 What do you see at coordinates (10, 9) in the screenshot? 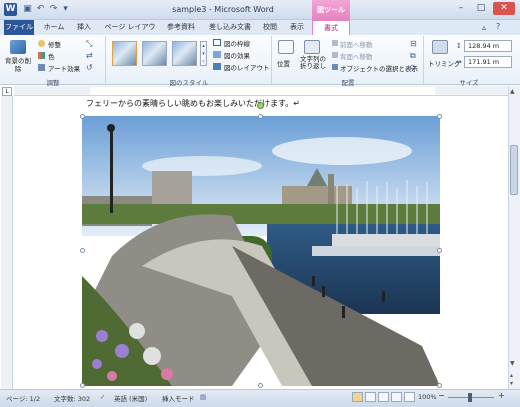
I see `word-logo-icon: W` at bounding box center [10, 9].